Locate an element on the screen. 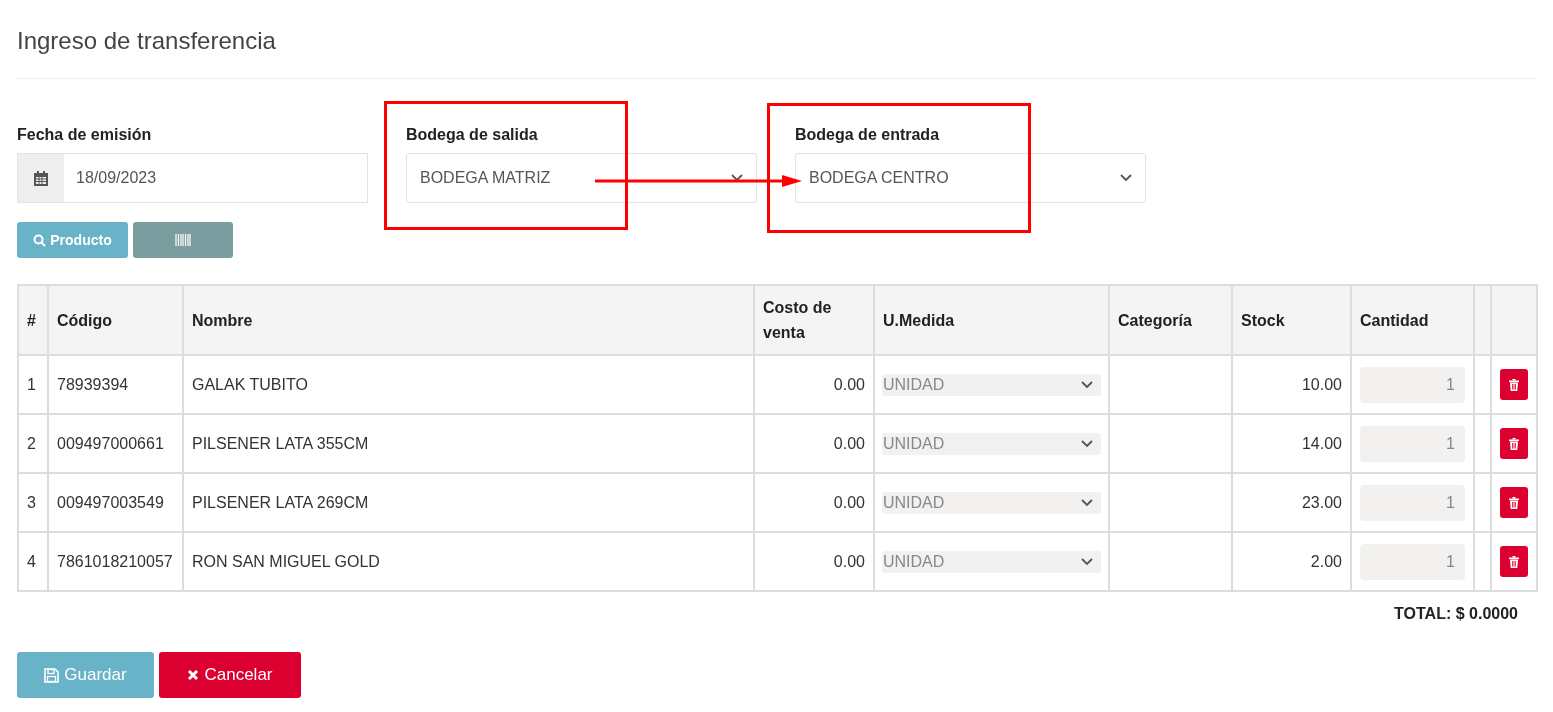  column-header: Costo de venta is located at coordinates (797, 320).